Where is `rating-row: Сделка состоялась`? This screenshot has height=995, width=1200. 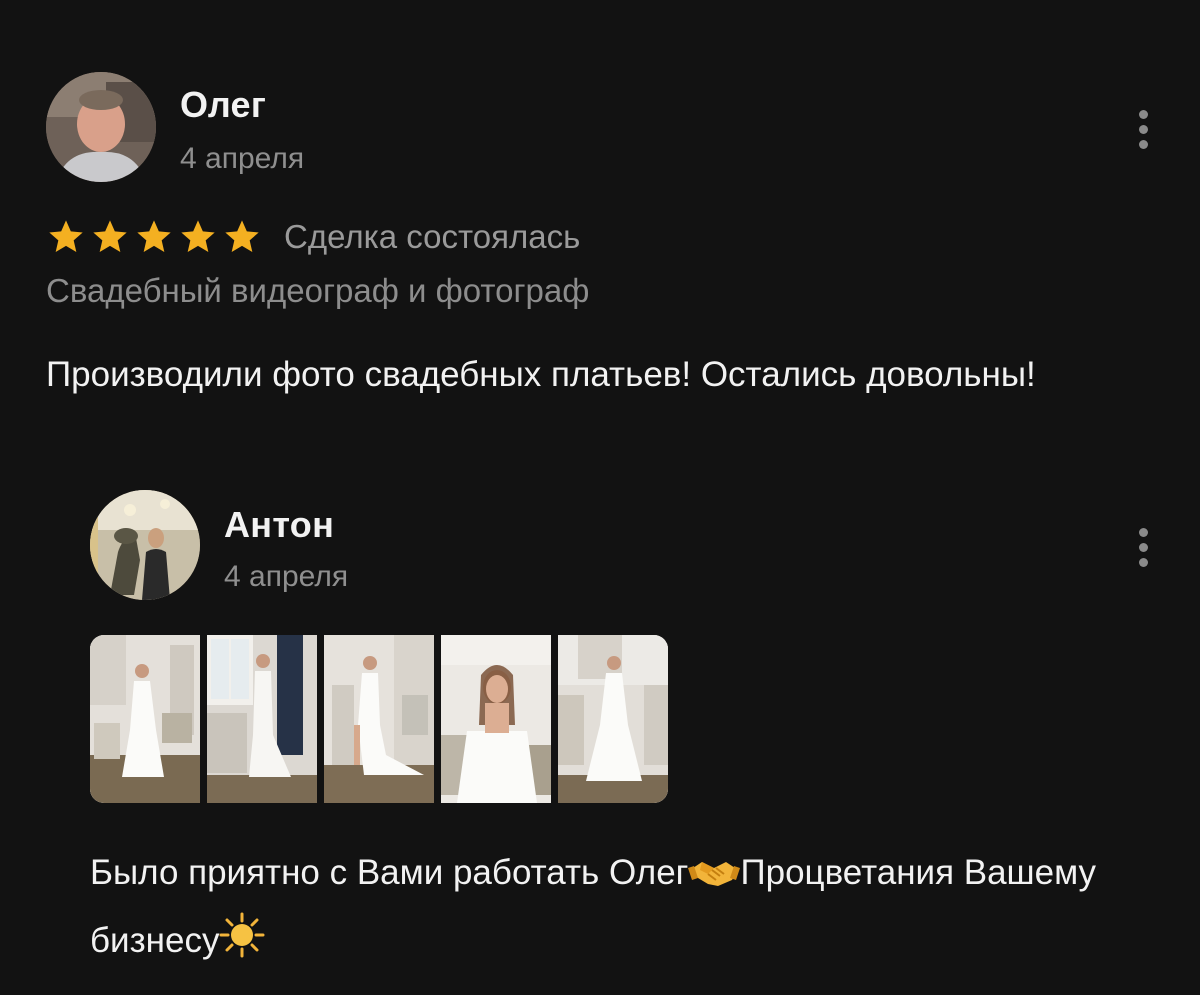 rating-row: Сделка состоялась is located at coordinates (313, 237).